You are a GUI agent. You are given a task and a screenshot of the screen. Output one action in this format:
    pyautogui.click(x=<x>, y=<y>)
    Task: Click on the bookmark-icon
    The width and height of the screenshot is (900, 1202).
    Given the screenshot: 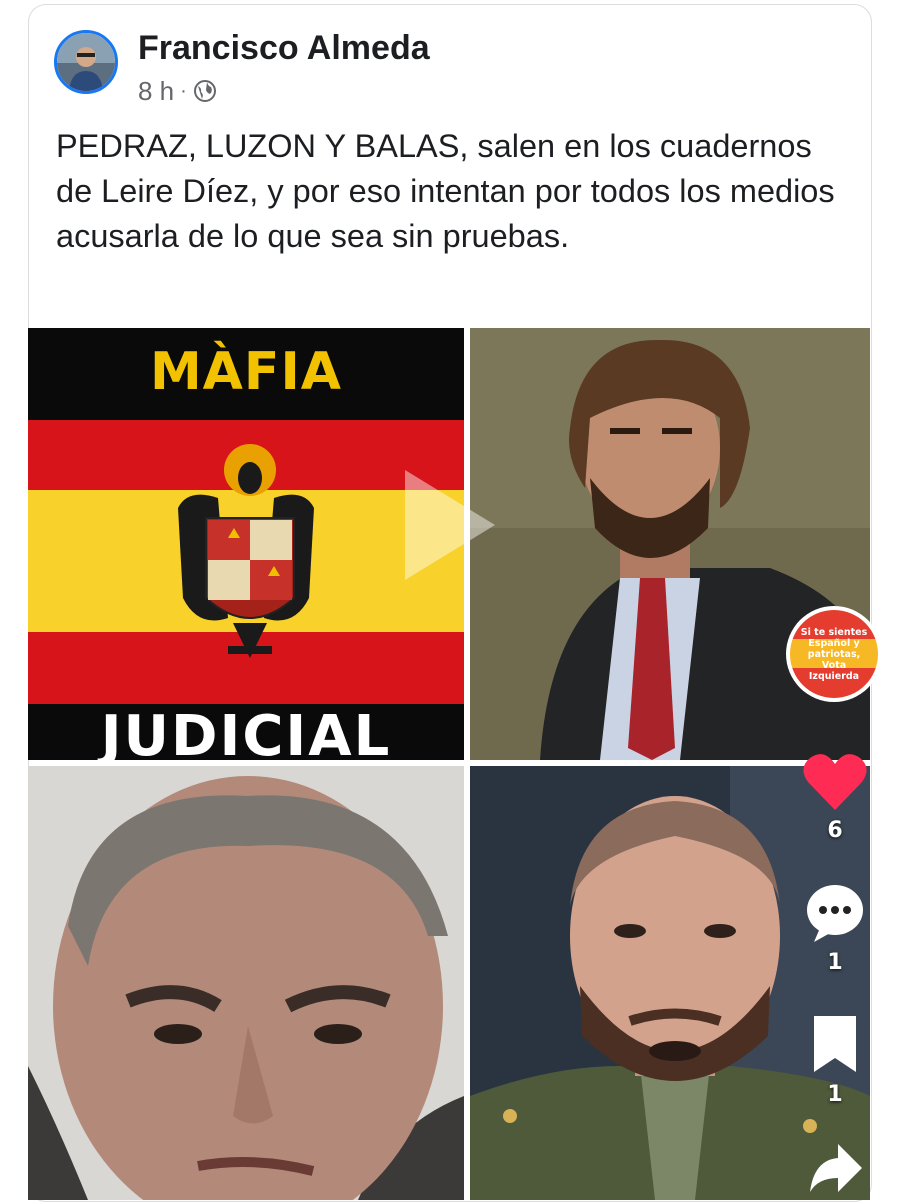 What is the action you would take?
    pyautogui.click(x=835, y=1044)
    